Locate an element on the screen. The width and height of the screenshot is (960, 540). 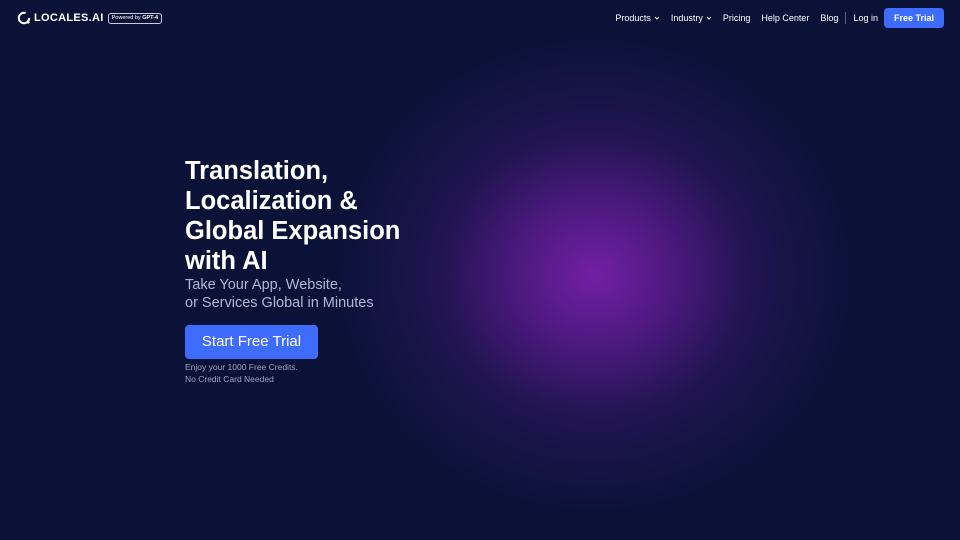
nav-item-blog: Blog is located at coordinates (829, 18).